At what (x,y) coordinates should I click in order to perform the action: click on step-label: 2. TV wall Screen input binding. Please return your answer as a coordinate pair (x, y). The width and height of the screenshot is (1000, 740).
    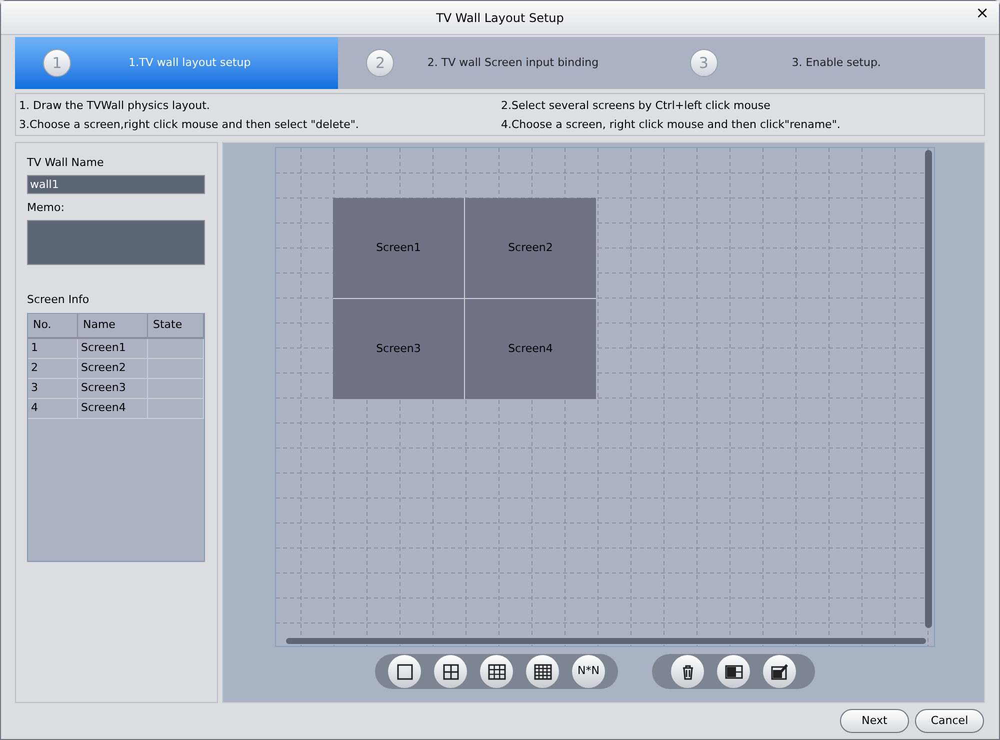
    Looking at the image, I should click on (513, 62).